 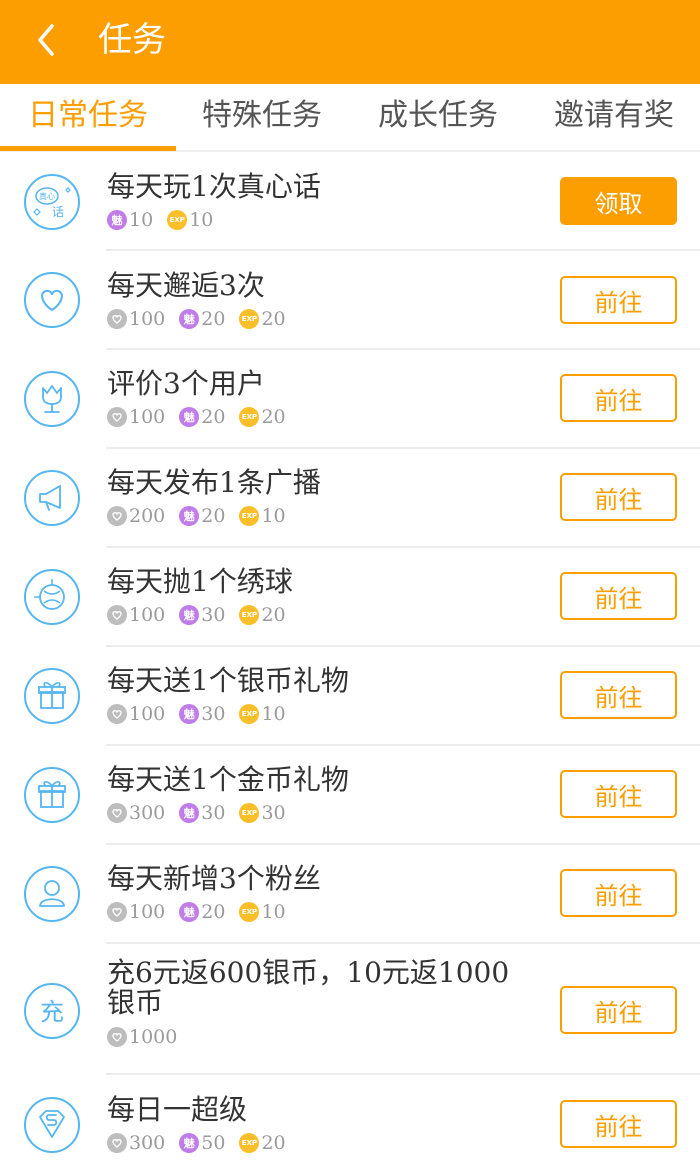 I want to click on tab-special: 特殊任务, so click(x=262, y=116).